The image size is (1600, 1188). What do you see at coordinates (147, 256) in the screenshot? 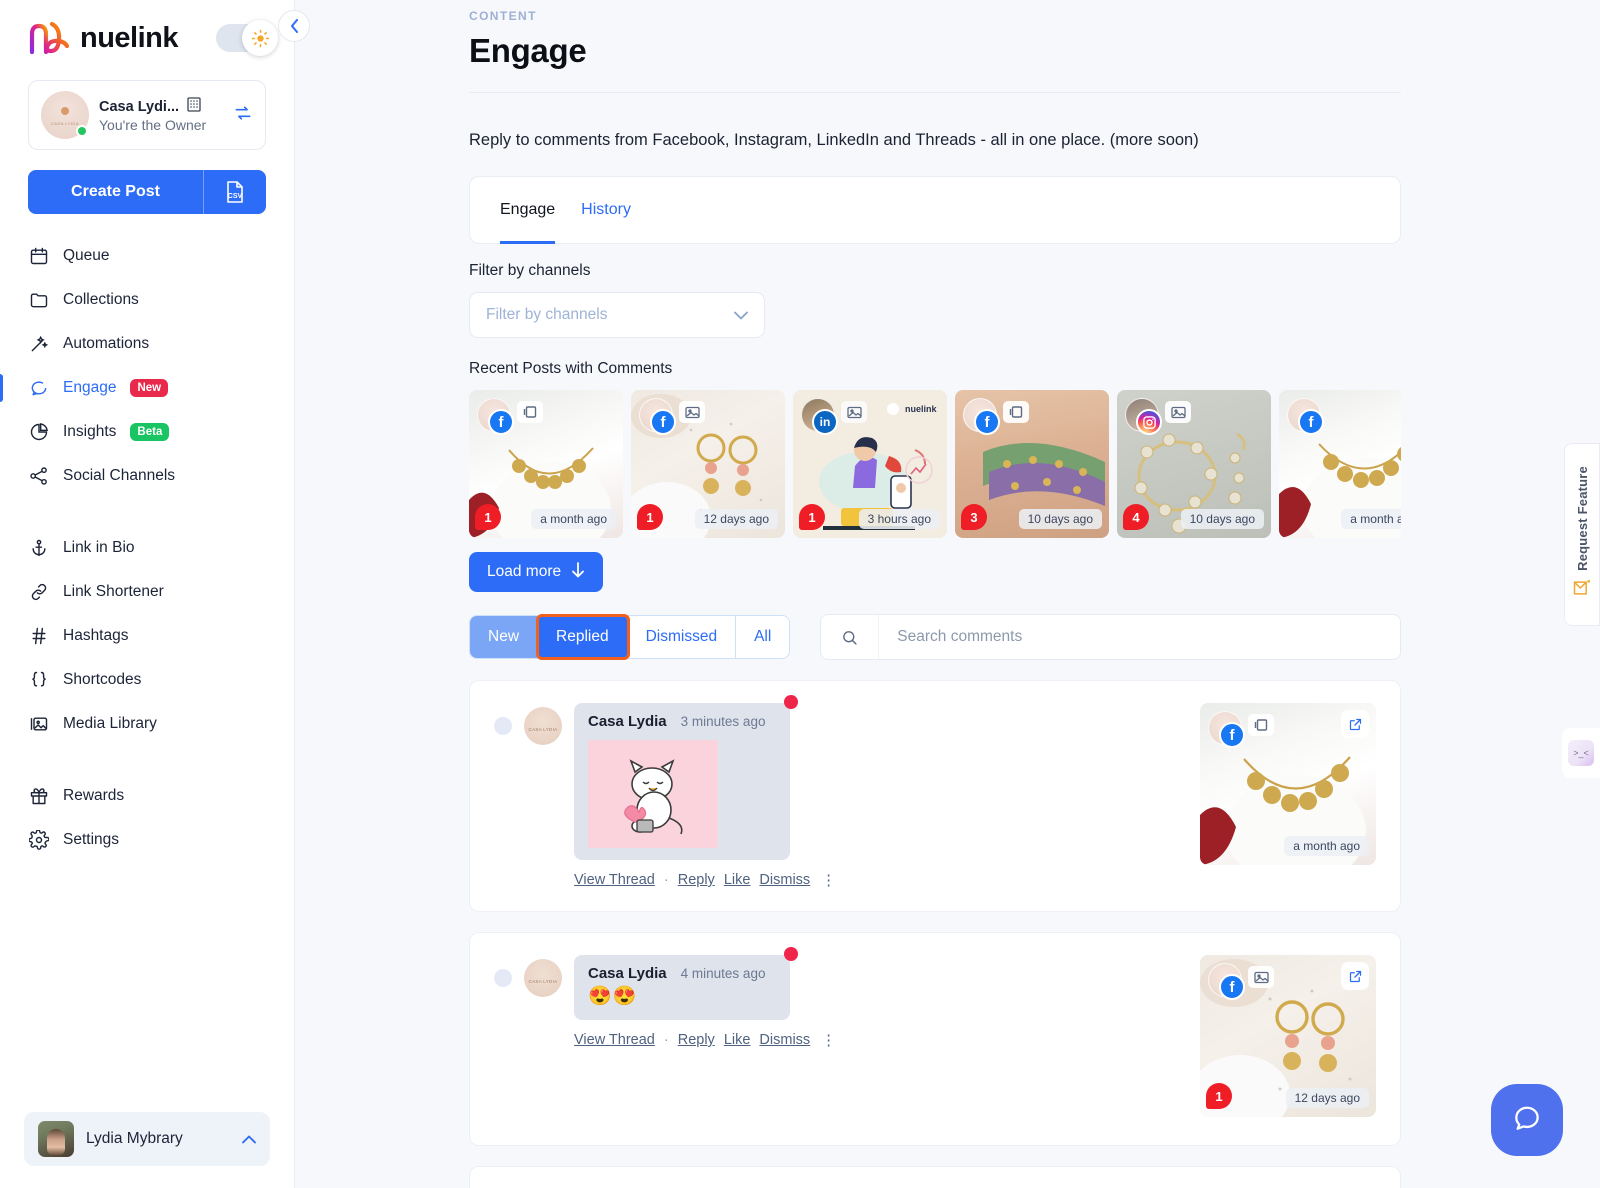
I see `sidebar-item-queue: Queue` at bounding box center [147, 256].